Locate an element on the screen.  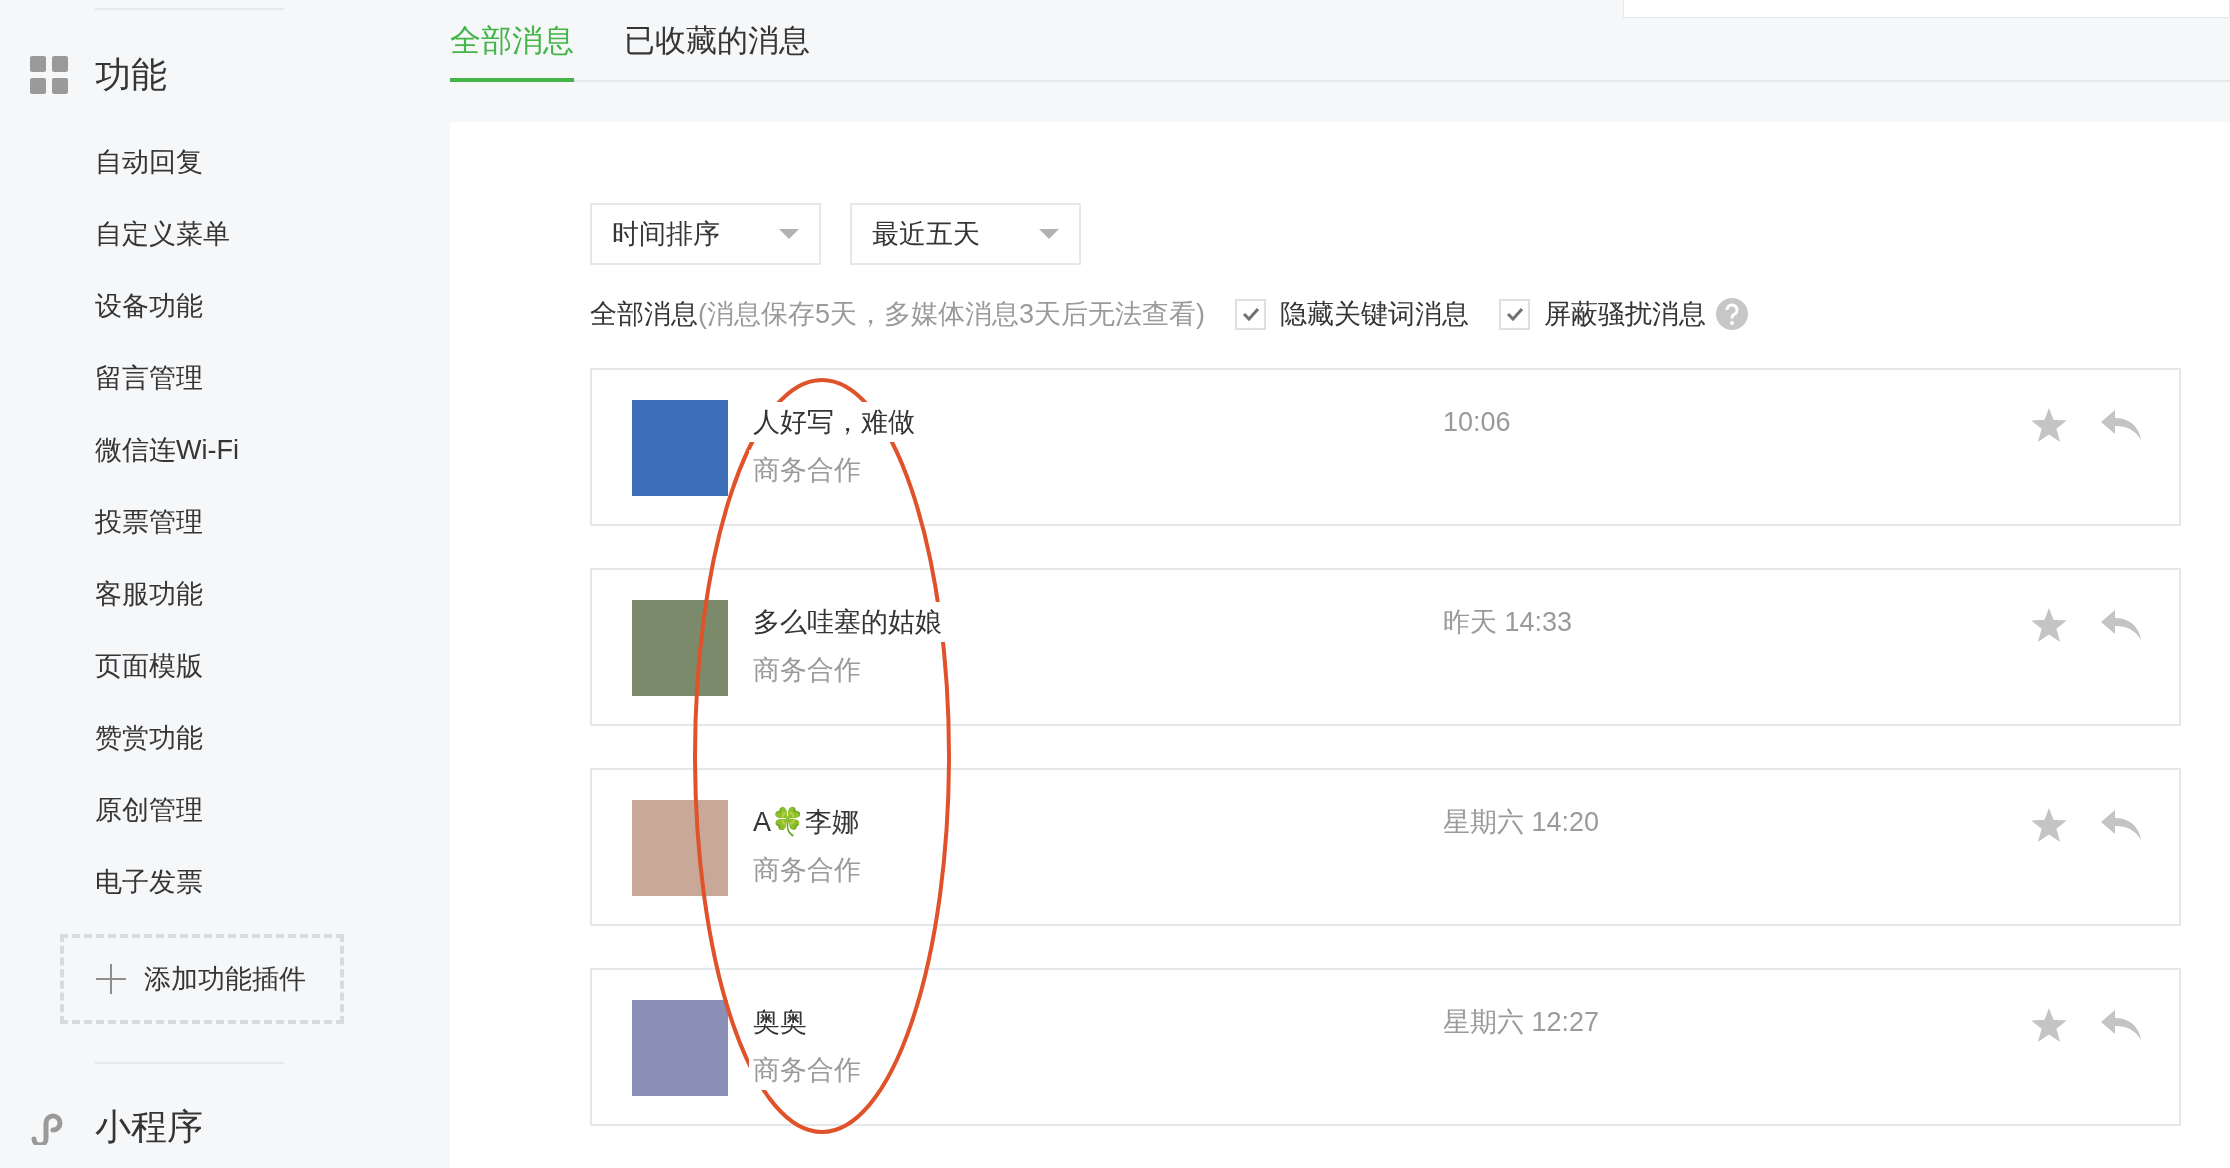
add-plugin-button: 添加功能插件 is located at coordinates (202, 979).